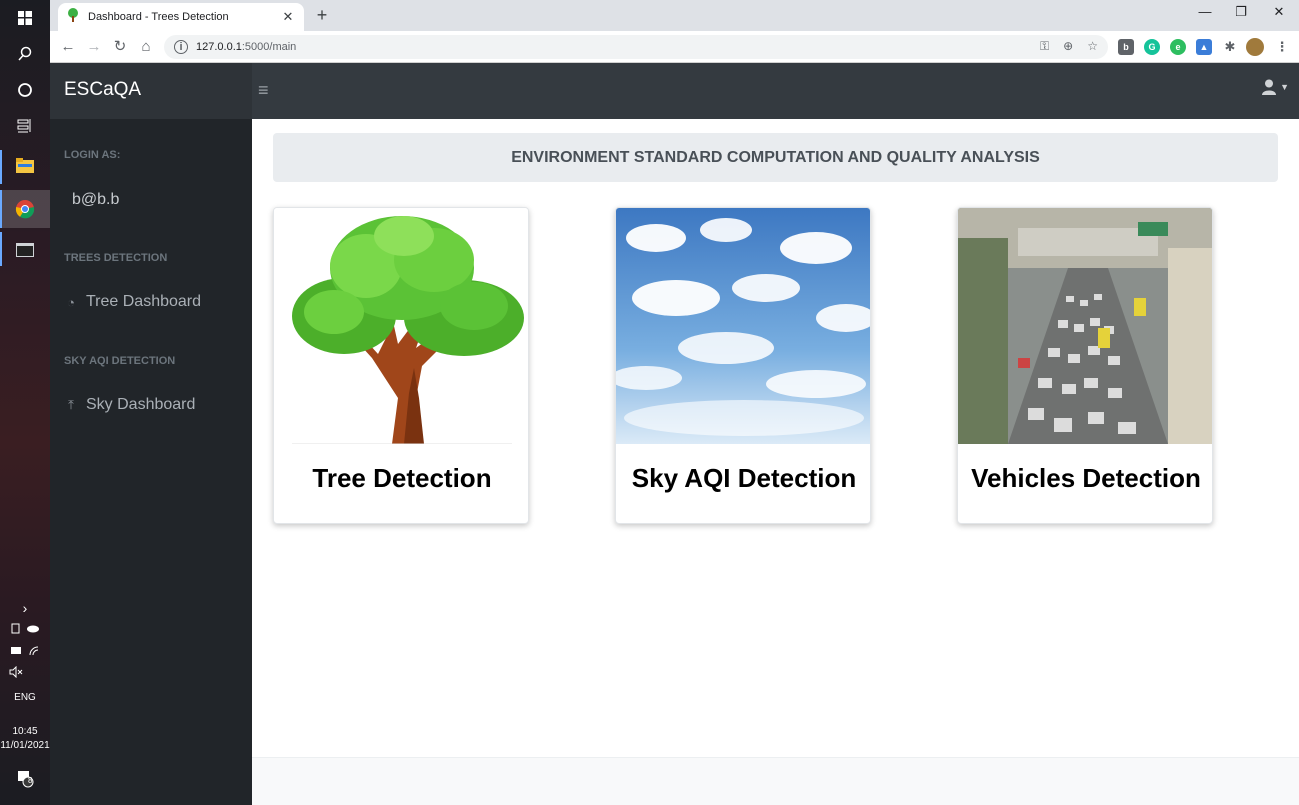 This screenshot has width=1299, height=805. Describe the element at coordinates (25, 209) in the screenshot. I see `chrome-icon` at that location.